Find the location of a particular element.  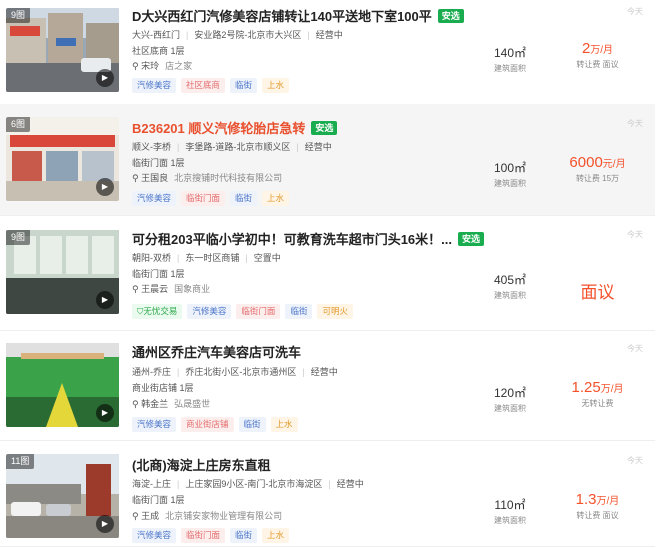

listing-address: 顺义-李桥 | 李堡路-道路-北京市顺义区 | 经营中 is located at coordinates (232, 147).